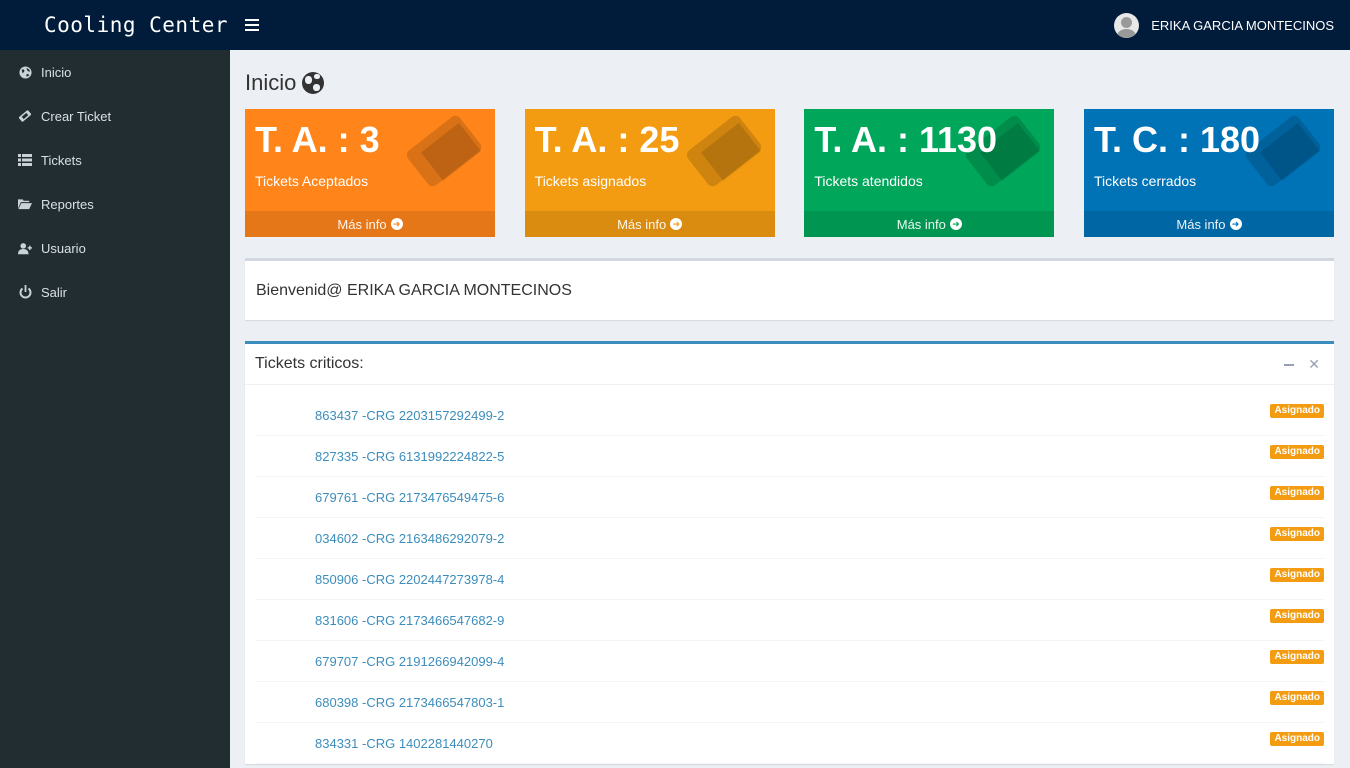  What do you see at coordinates (115, 204) in the screenshot?
I see `sidebar-item-reportes: Reportes` at bounding box center [115, 204].